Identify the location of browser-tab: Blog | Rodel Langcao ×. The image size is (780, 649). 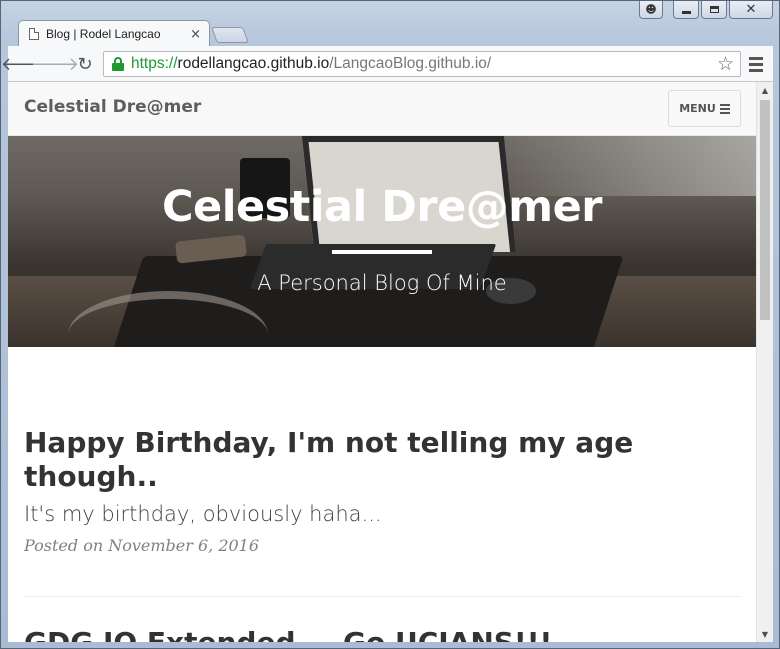
(114, 33).